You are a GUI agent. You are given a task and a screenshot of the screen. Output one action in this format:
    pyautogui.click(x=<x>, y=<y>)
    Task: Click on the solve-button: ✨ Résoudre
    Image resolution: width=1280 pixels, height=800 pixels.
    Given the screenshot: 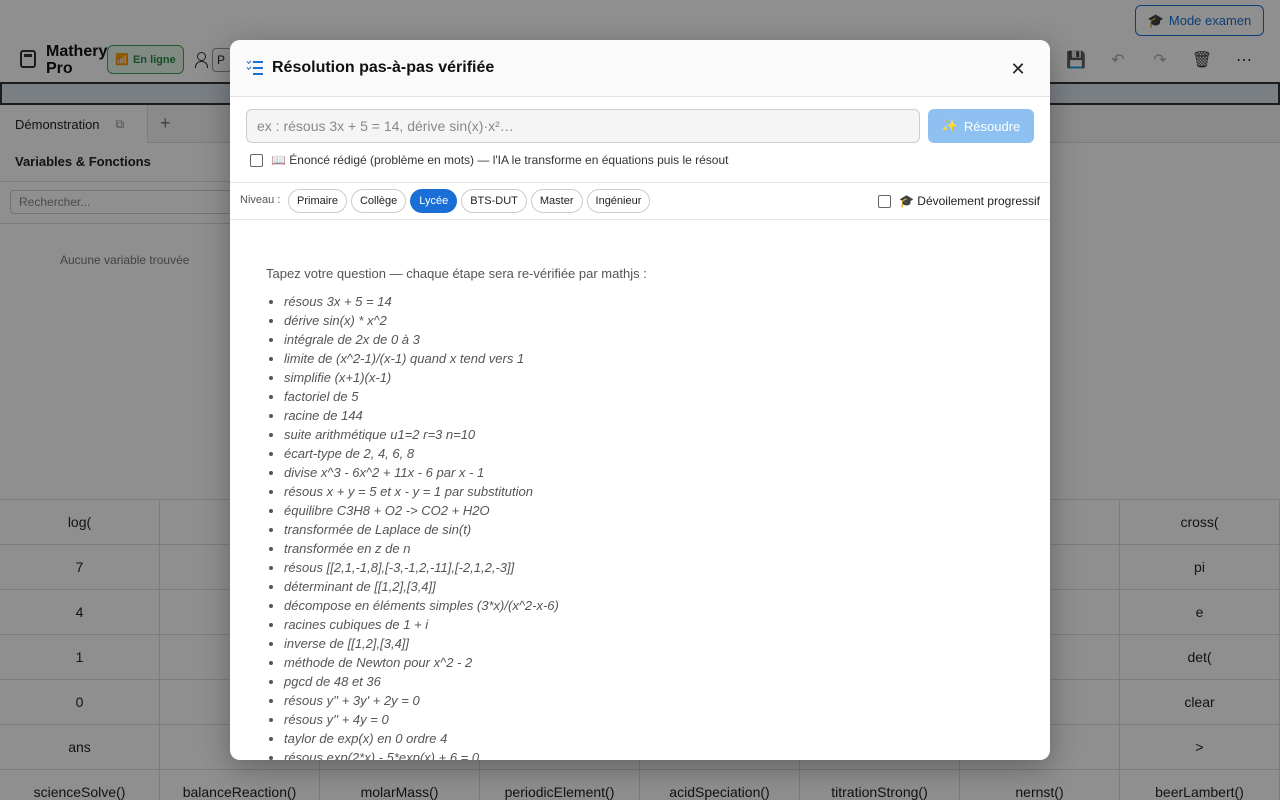 What is the action you would take?
    pyautogui.click(x=981, y=126)
    